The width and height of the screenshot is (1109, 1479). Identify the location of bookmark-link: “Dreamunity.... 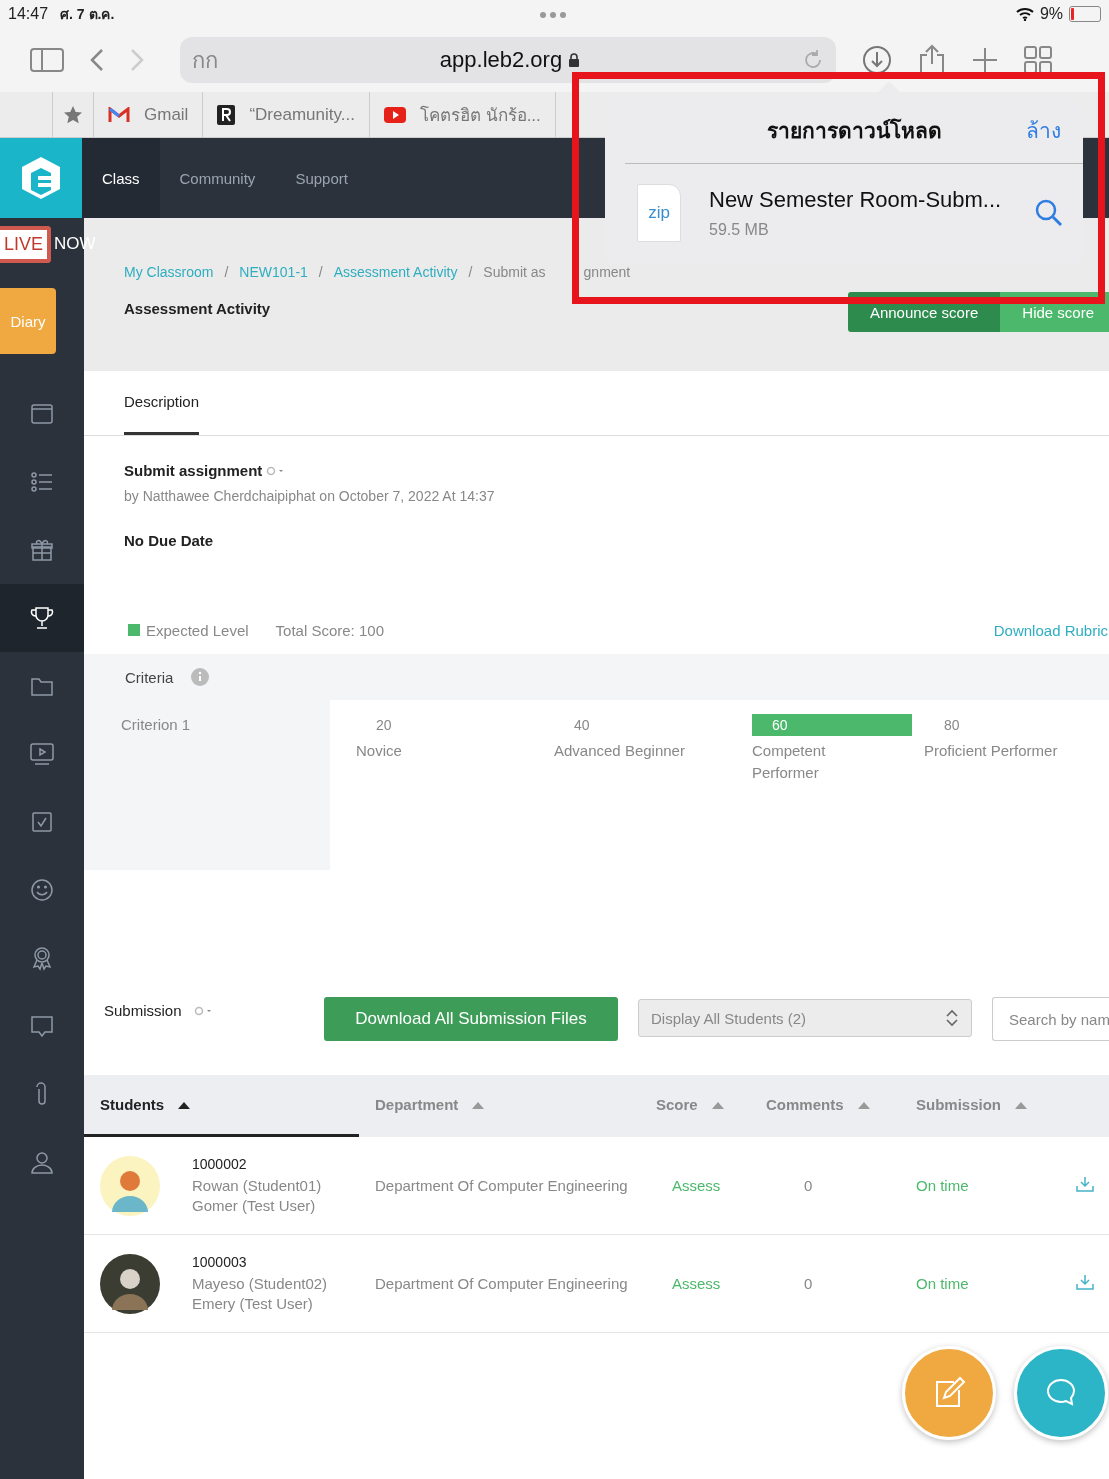
(302, 114).